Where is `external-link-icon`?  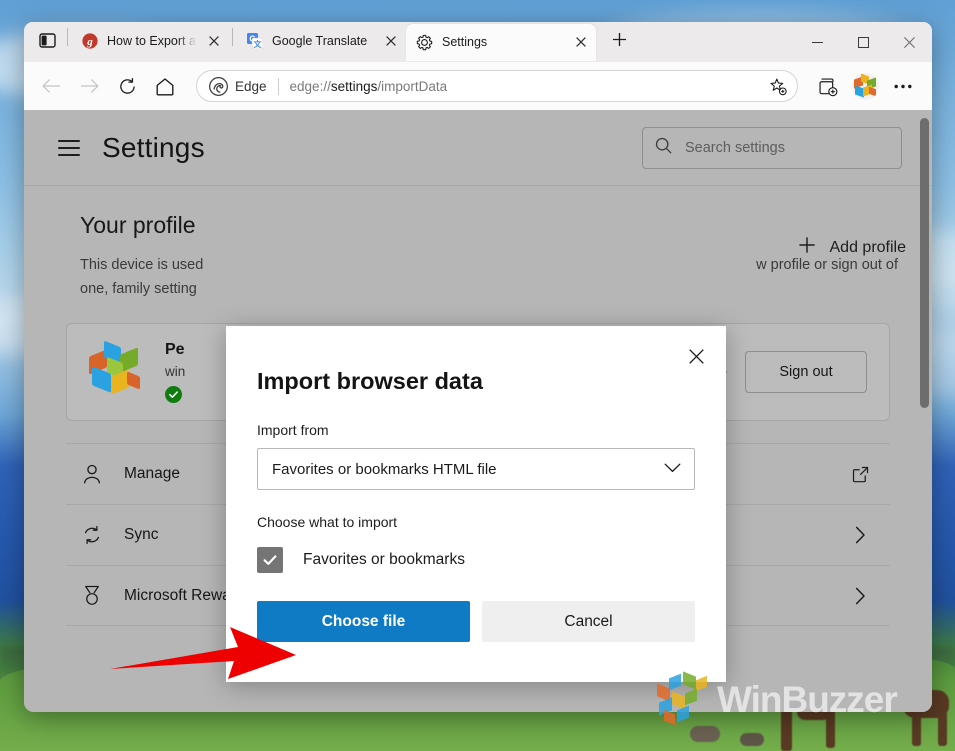
external-link-icon is located at coordinates (860, 474).